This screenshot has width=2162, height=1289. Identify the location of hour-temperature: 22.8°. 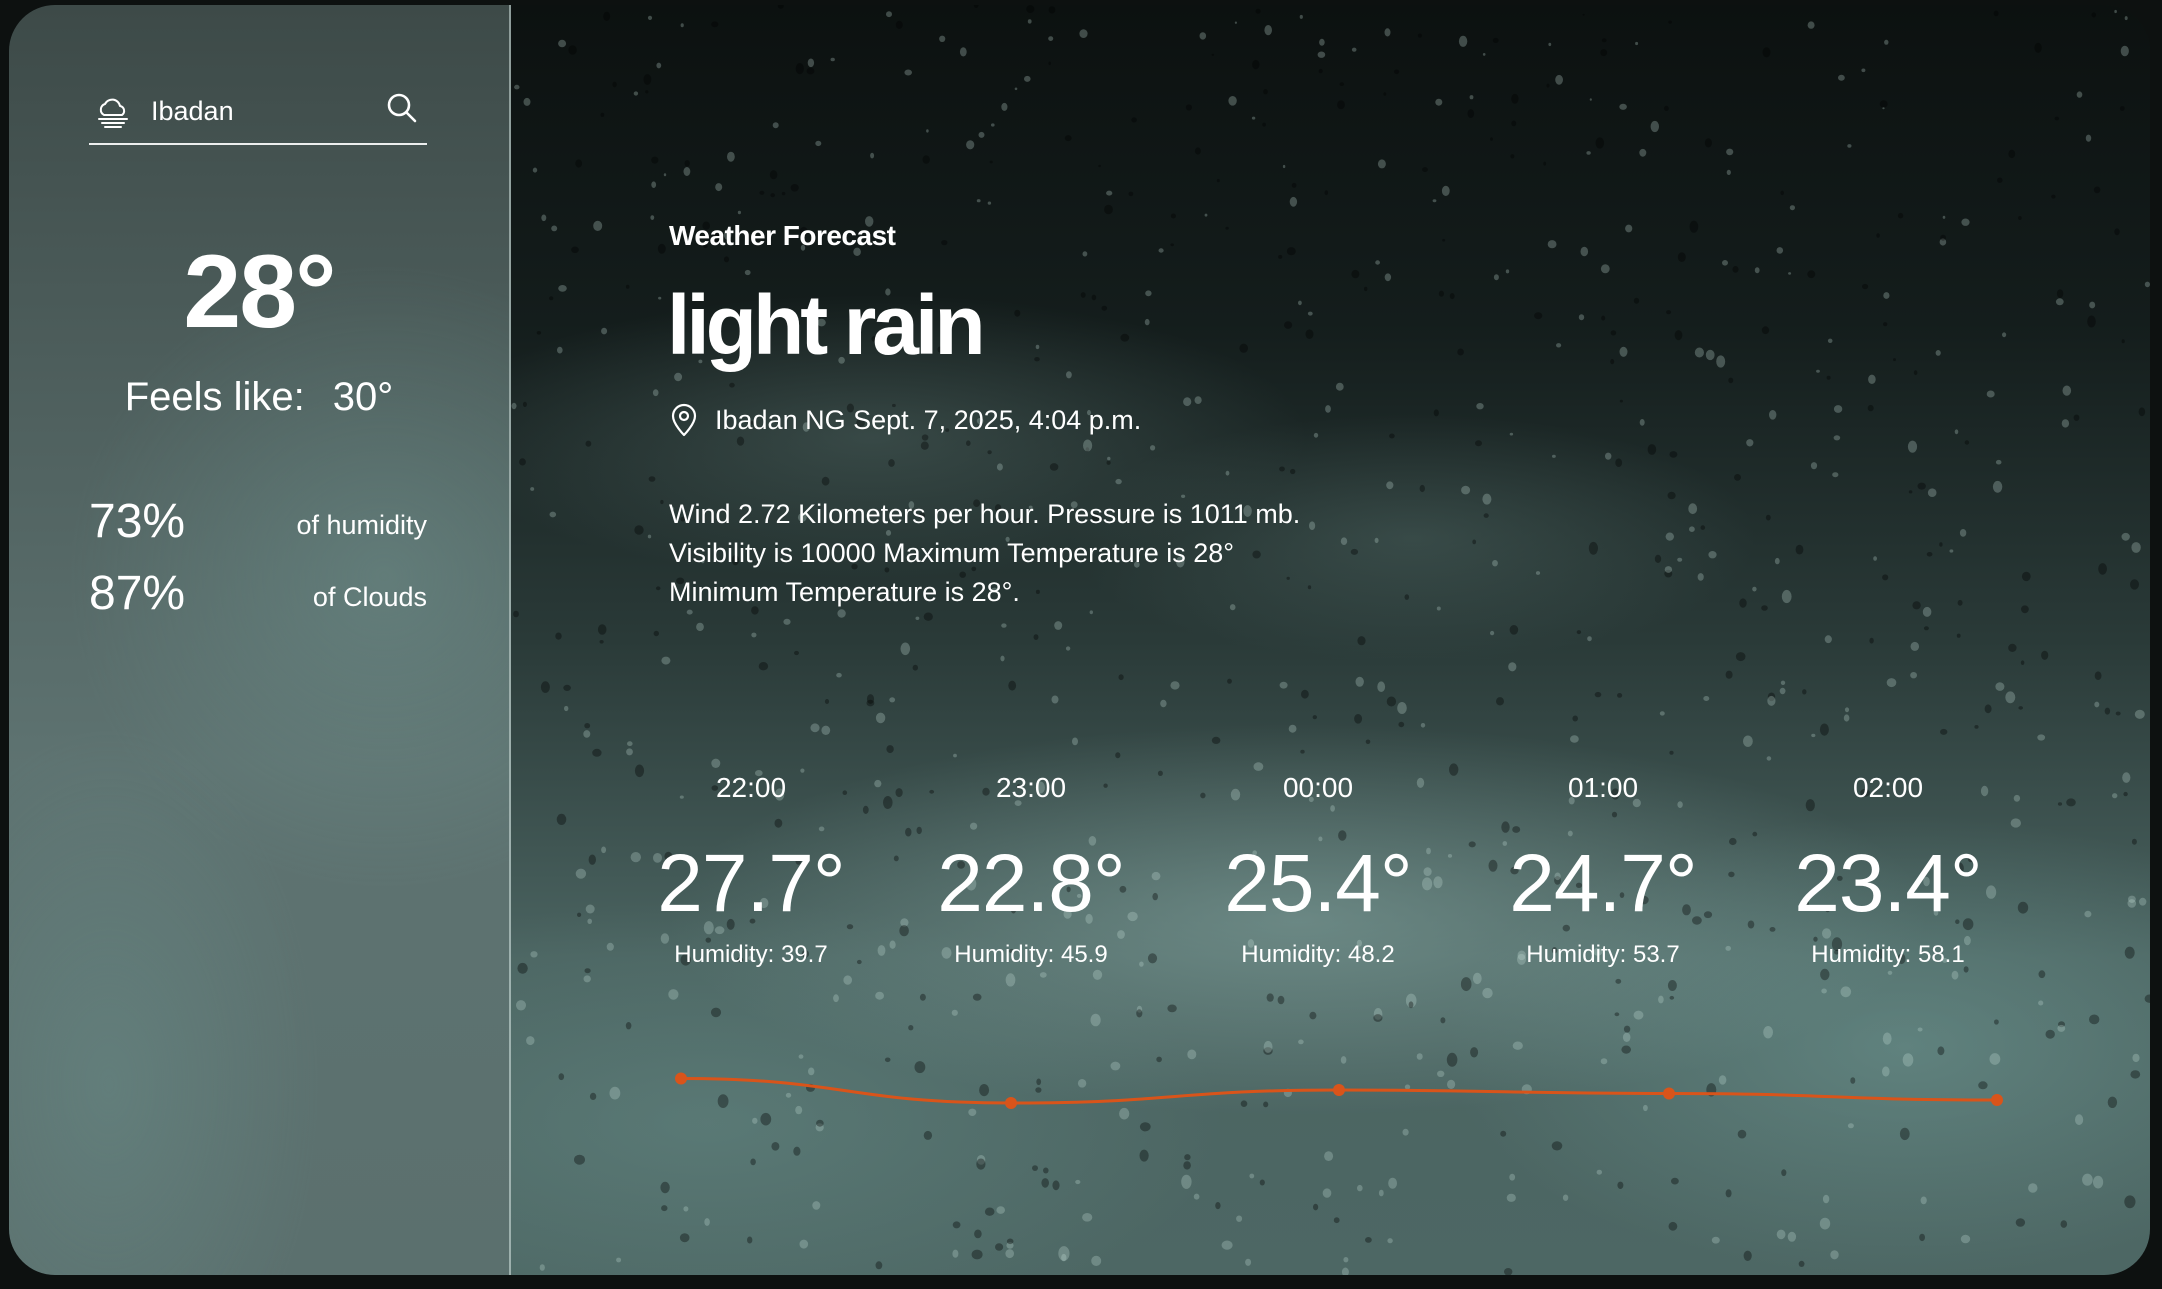
(1031, 883).